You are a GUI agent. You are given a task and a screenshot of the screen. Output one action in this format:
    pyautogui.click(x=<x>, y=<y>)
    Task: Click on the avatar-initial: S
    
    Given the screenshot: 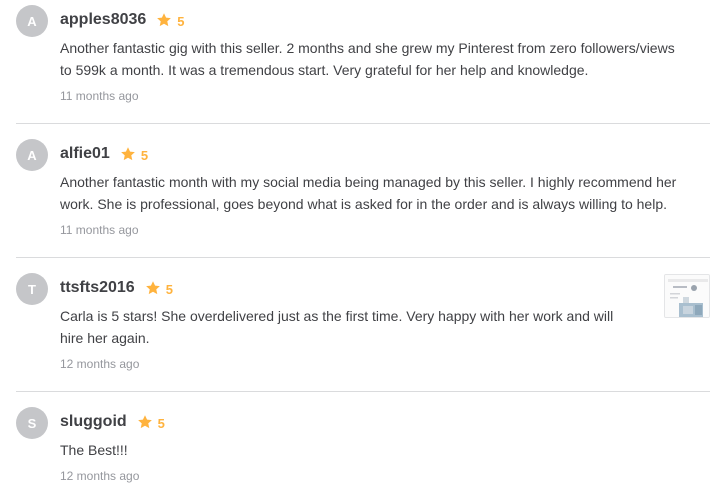 What is the action you would take?
    pyautogui.click(x=32, y=423)
    